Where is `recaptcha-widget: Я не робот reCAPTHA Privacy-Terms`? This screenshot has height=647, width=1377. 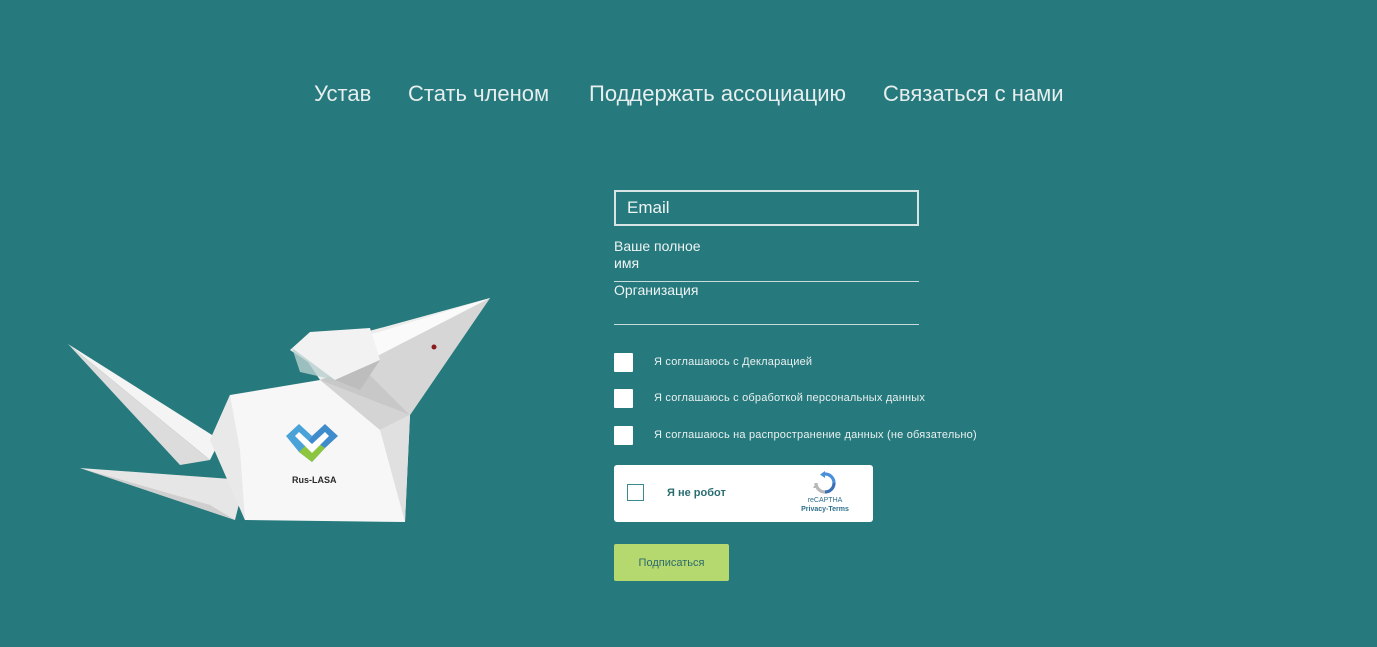
recaptcha-widget: Я не робот reCAPTHA Privacy-Terms is located at coordinates (743, 493).